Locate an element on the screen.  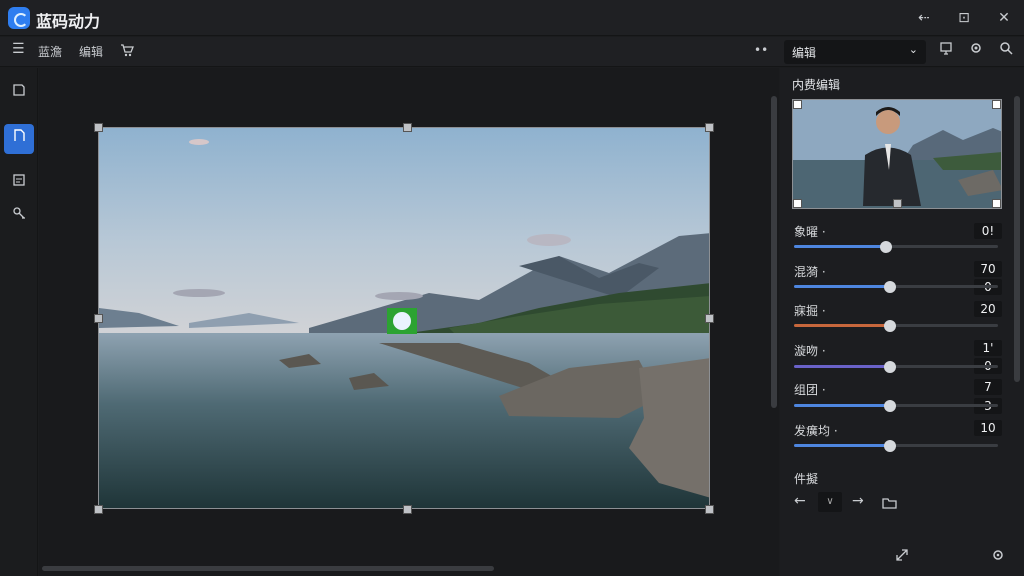
section-title: 内费编辑 is located at coordinates (816, 85).